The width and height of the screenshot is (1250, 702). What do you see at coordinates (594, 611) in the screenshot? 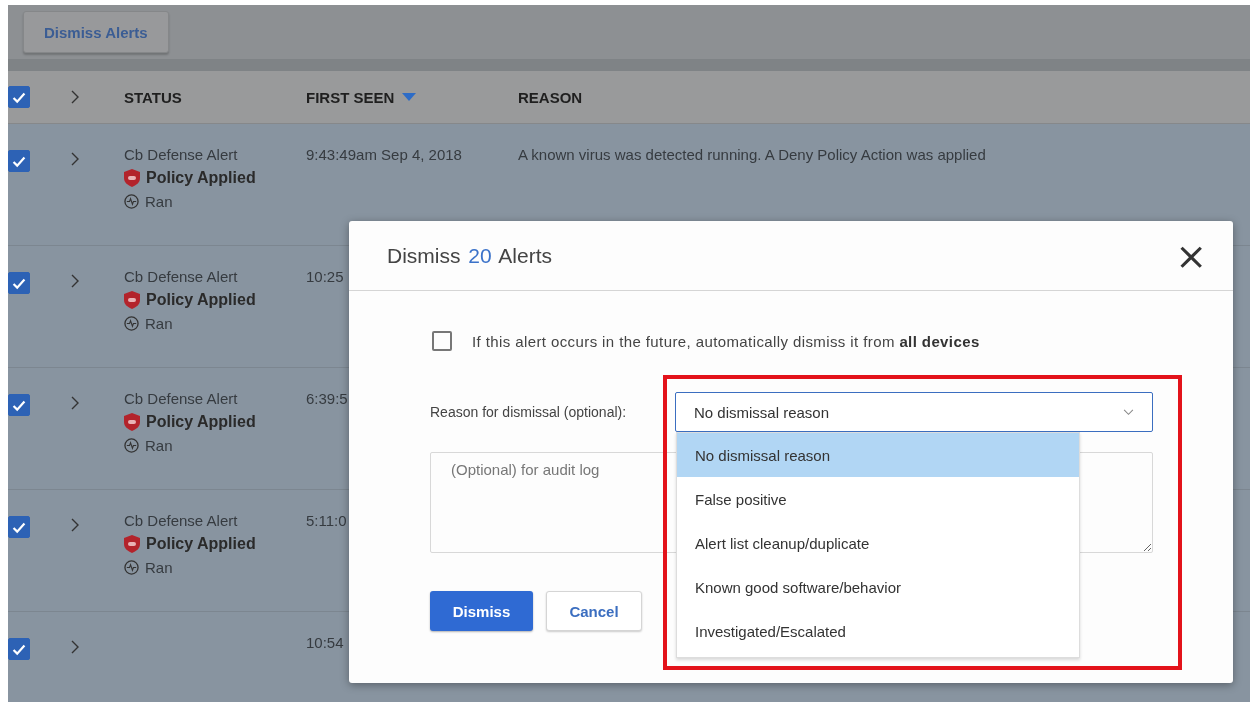
I see `cancel-button: Cancel` at bounding box center [594, 611].